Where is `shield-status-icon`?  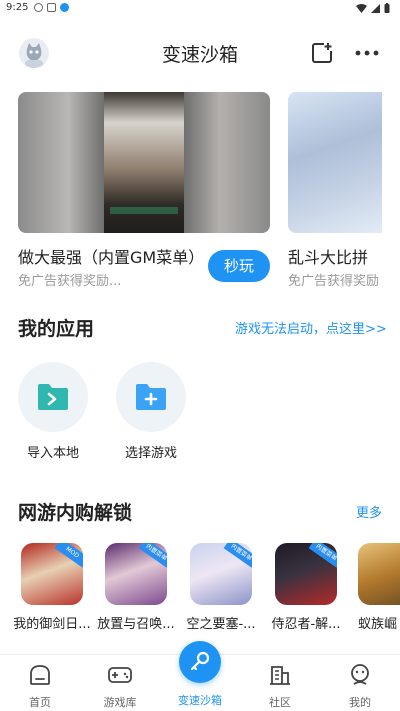
shield-status-icon is located at coordinates (51, 7).